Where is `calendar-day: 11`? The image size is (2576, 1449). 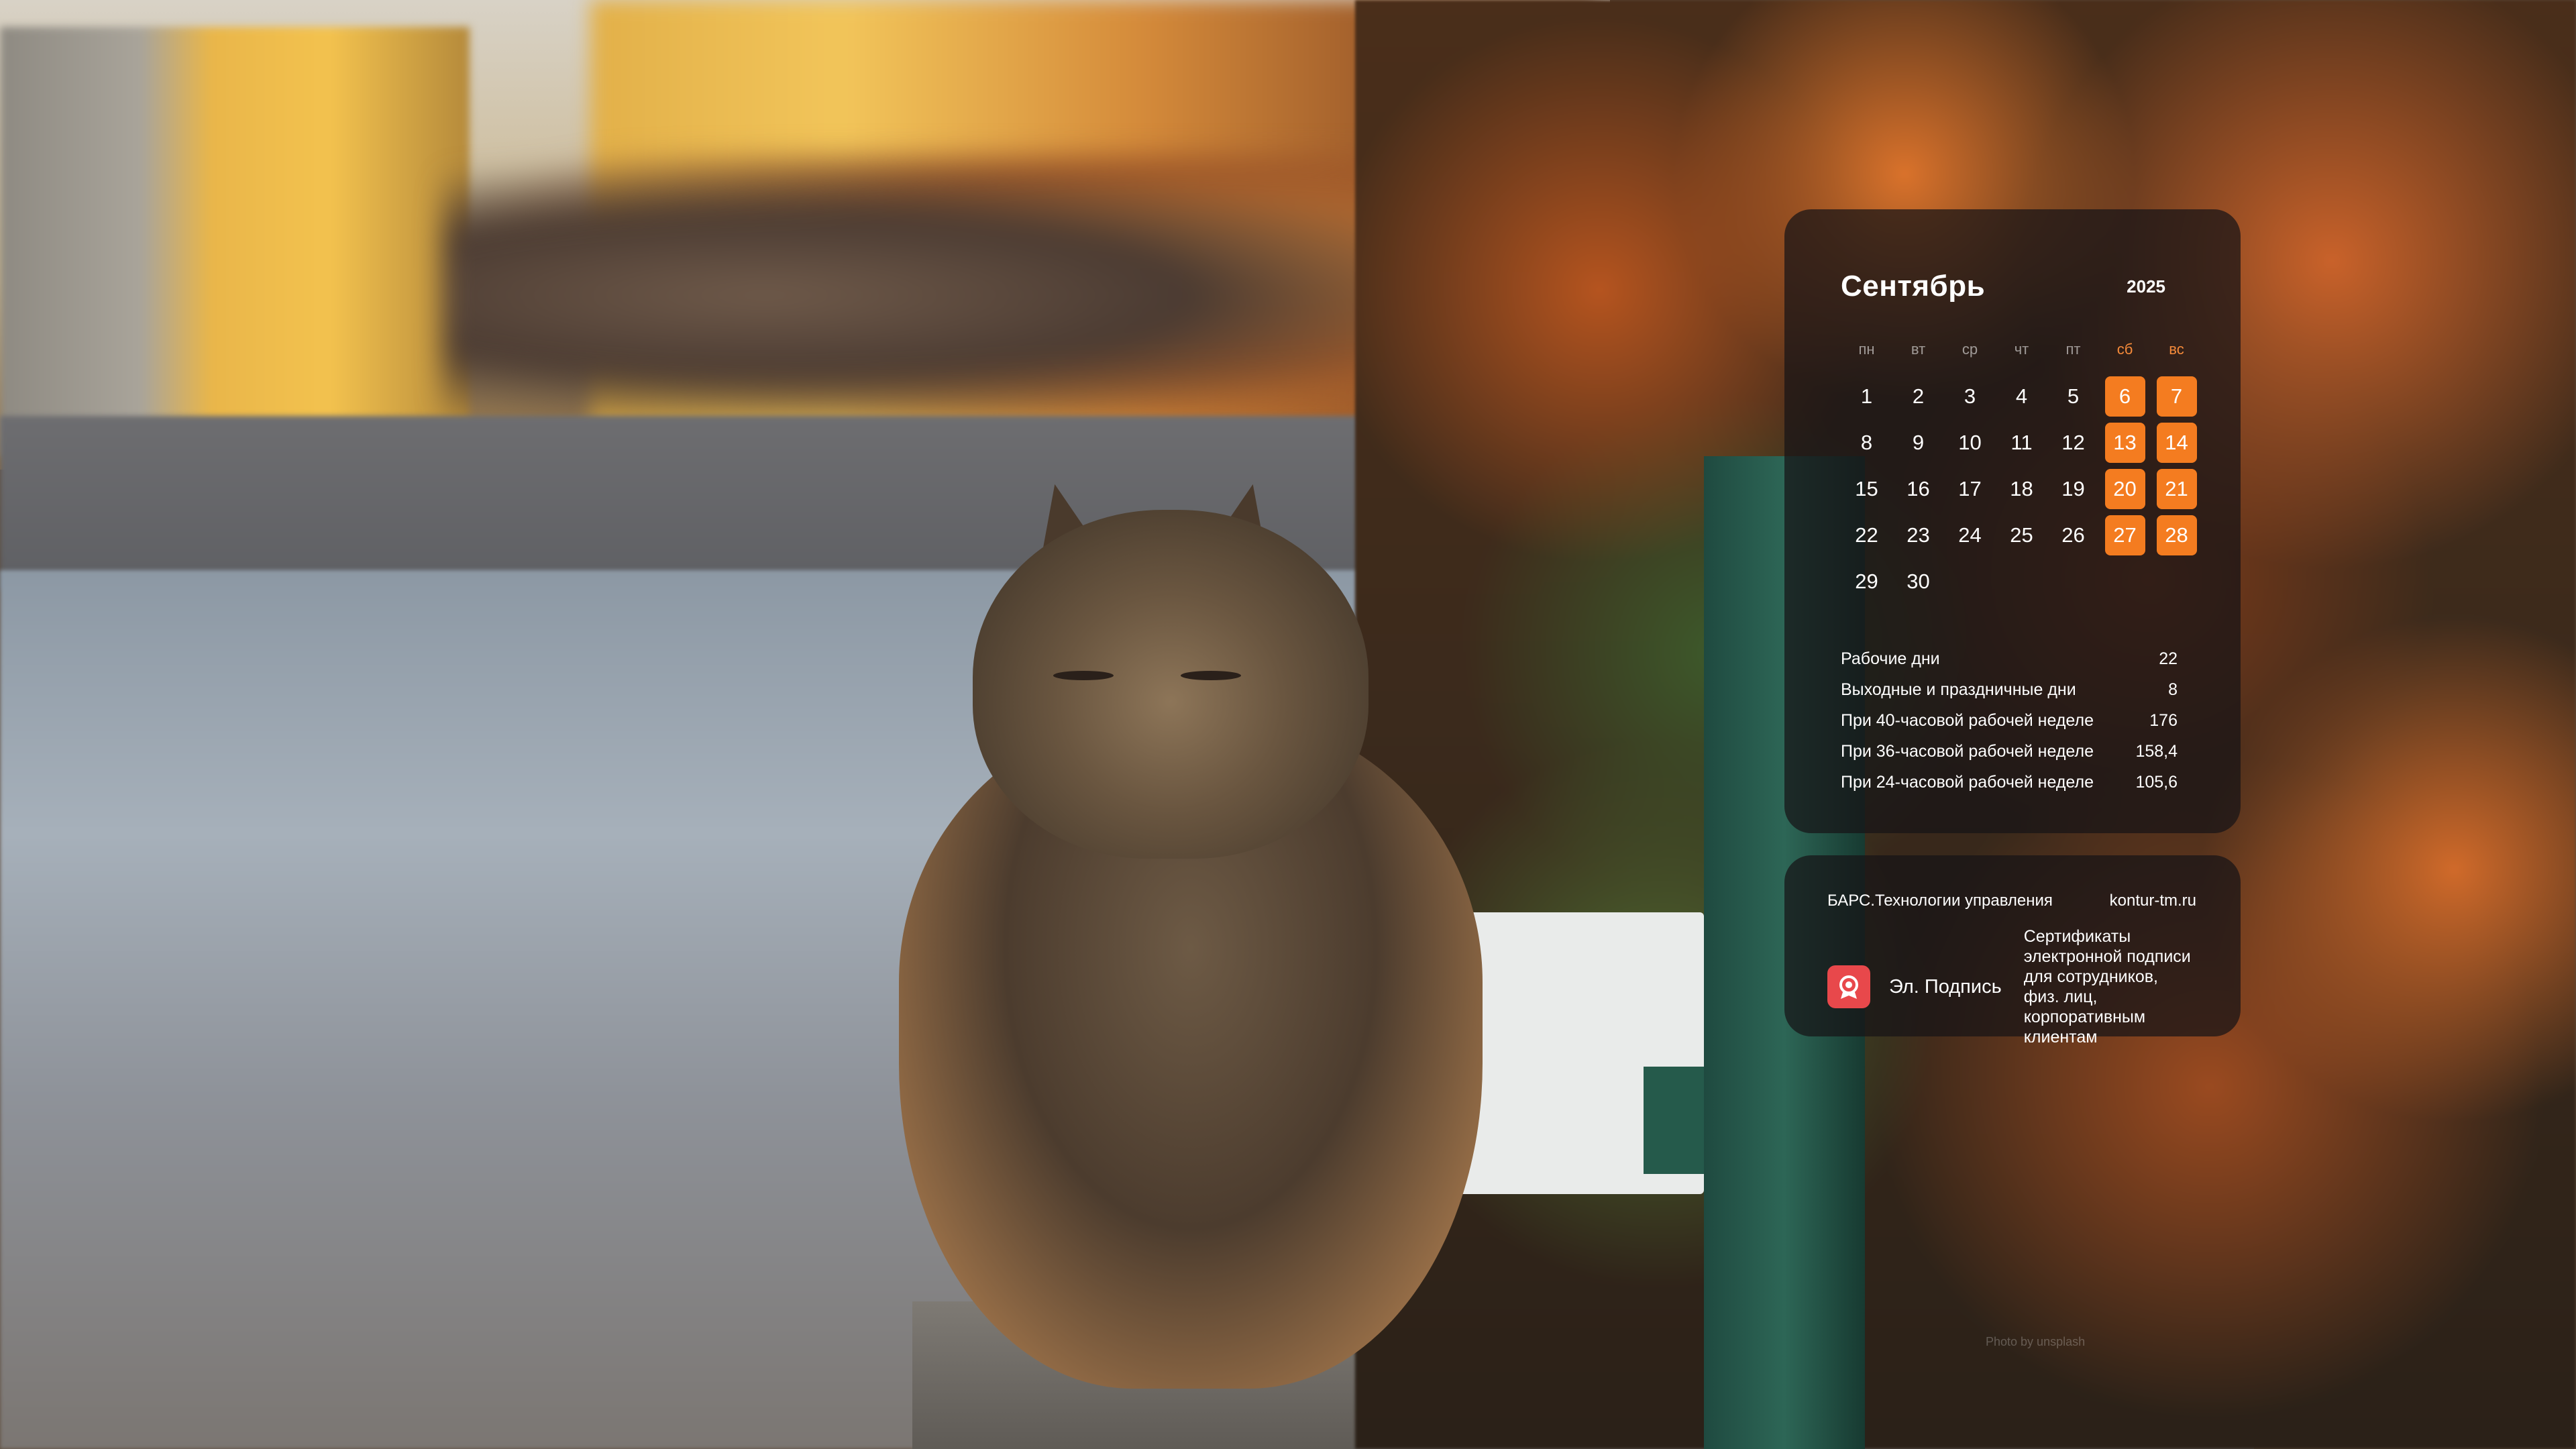 calendar-day: 11 is located at coordinates (2021, 442).